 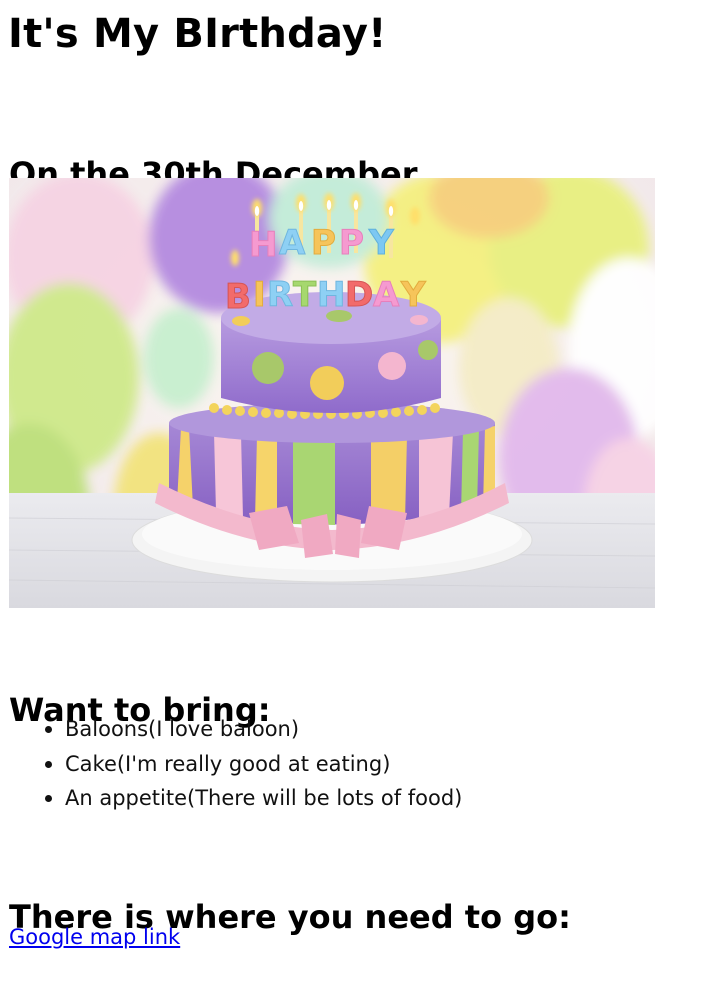 What do you see at coordinates (238, 297) in the screenshot?
I see `svg-text: B` at bounding box center [238, 297].